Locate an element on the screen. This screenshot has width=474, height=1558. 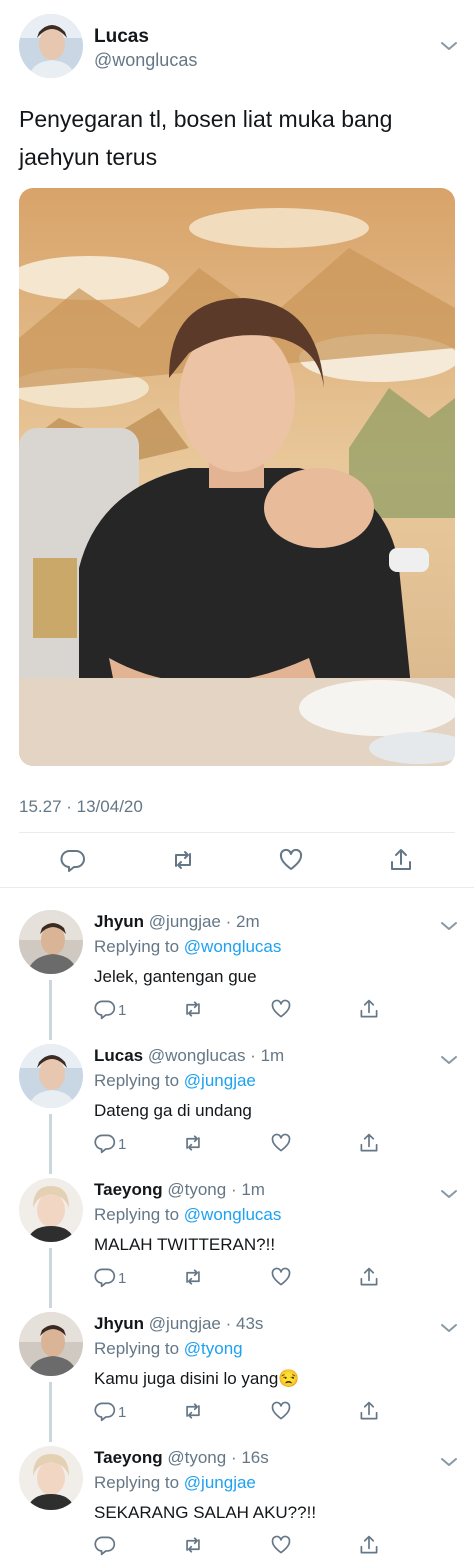
reply-author-name: Lucas is located at coordinates (118, 1055).